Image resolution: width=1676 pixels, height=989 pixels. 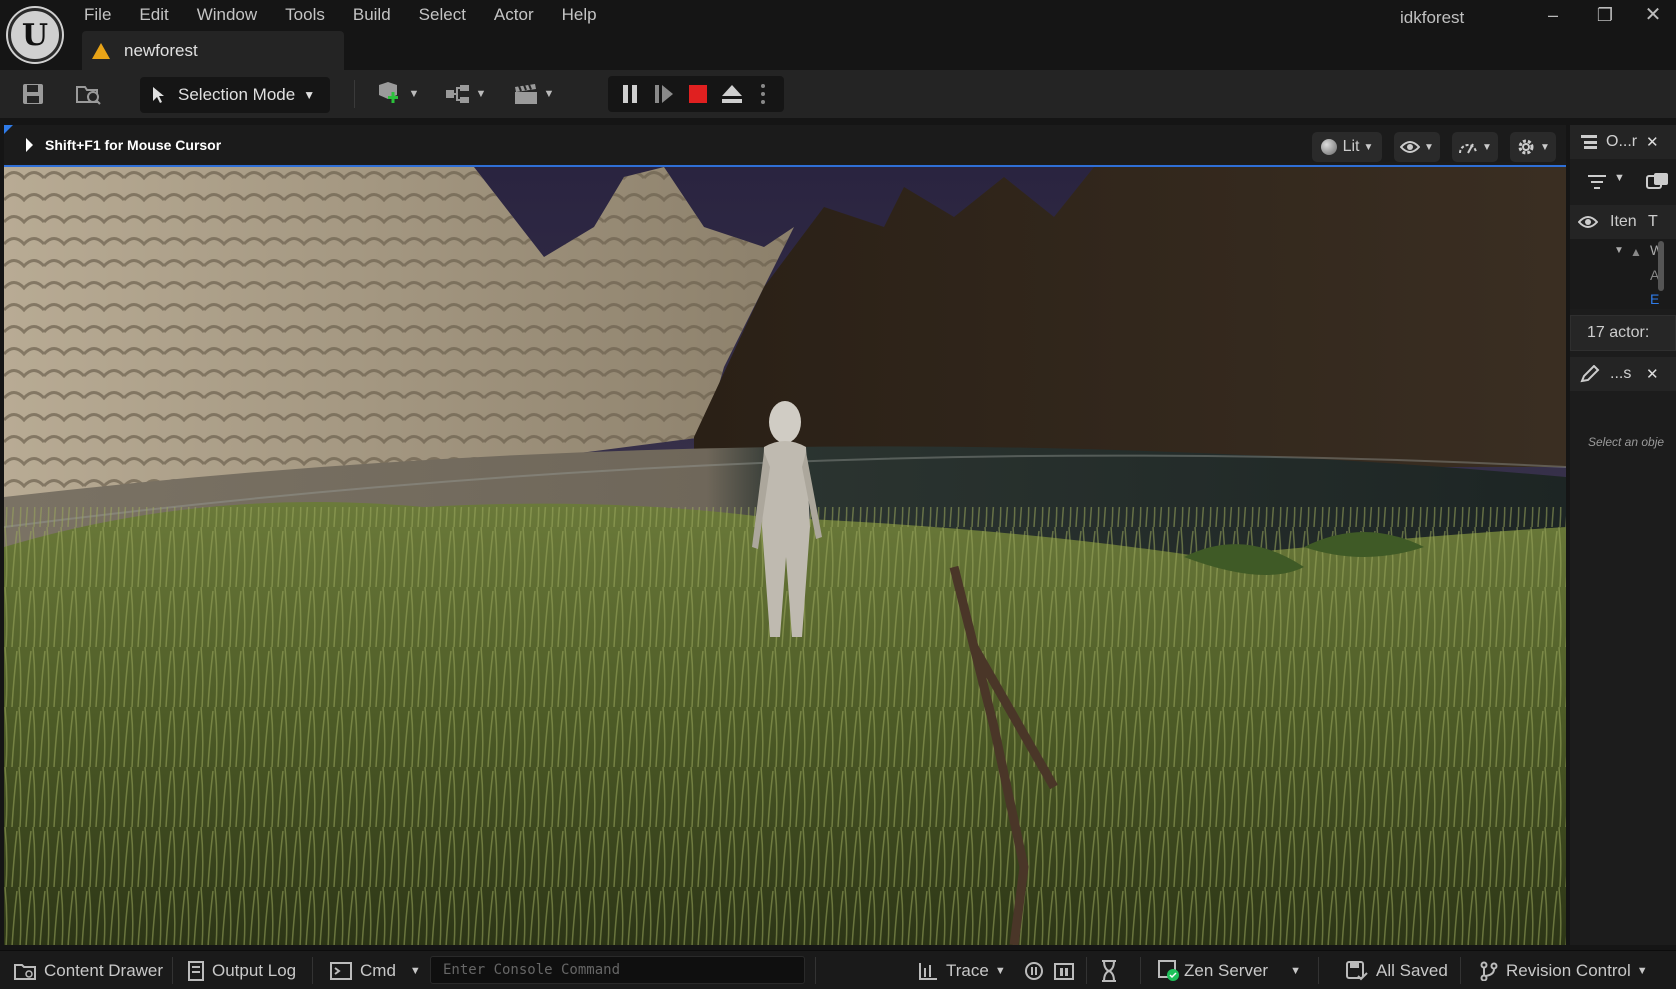 I want to click on add-actor-button: ▼, so click(x=397, y=94).